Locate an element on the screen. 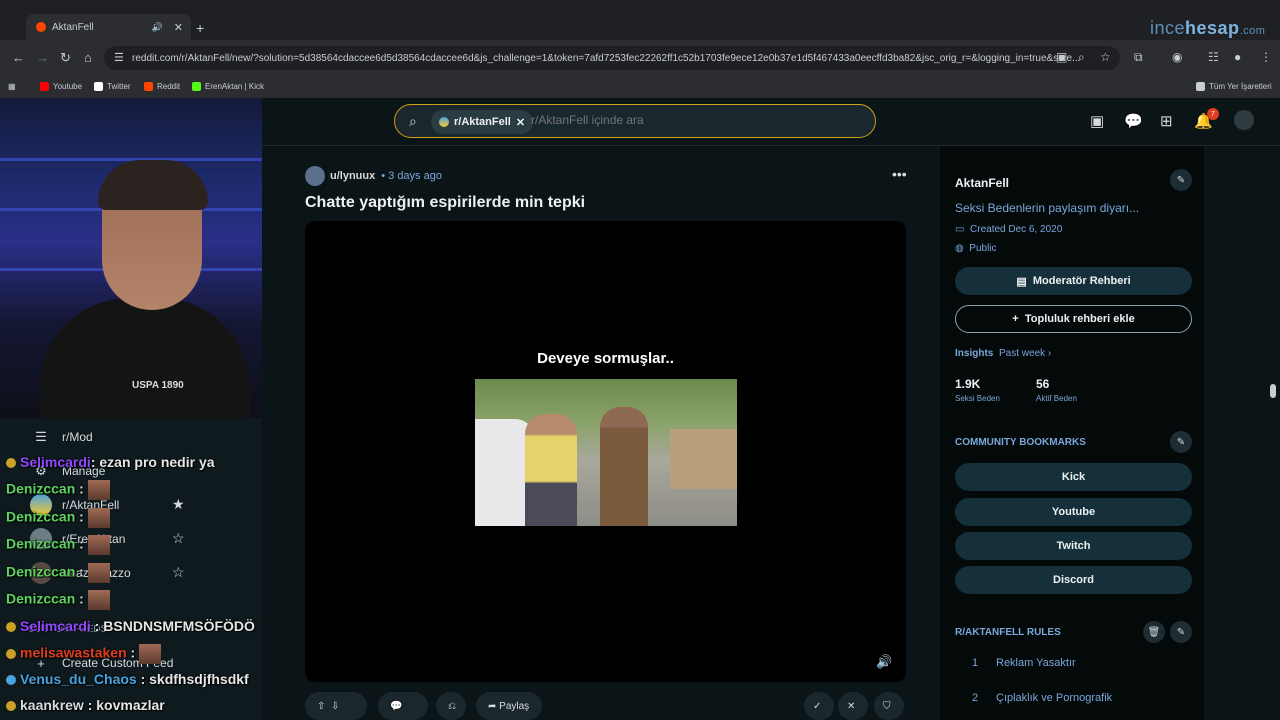 This screenshot has height=720, width=1280. create-post-icon: ⊞ is located at coordinates (1166, 121).